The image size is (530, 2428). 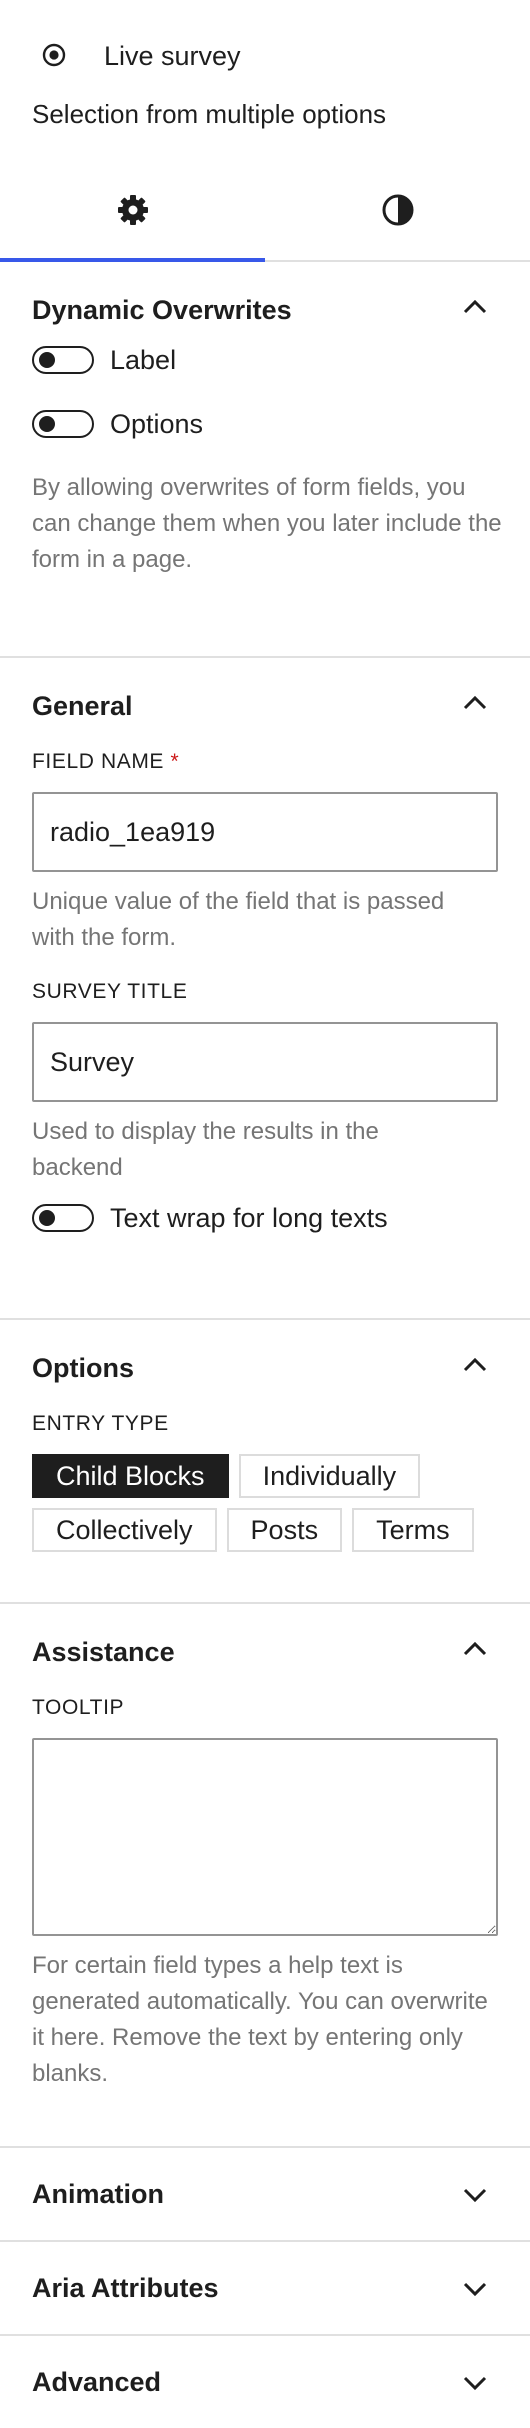 I want to click on toggle-label: Options, so click(x=157, y=424).